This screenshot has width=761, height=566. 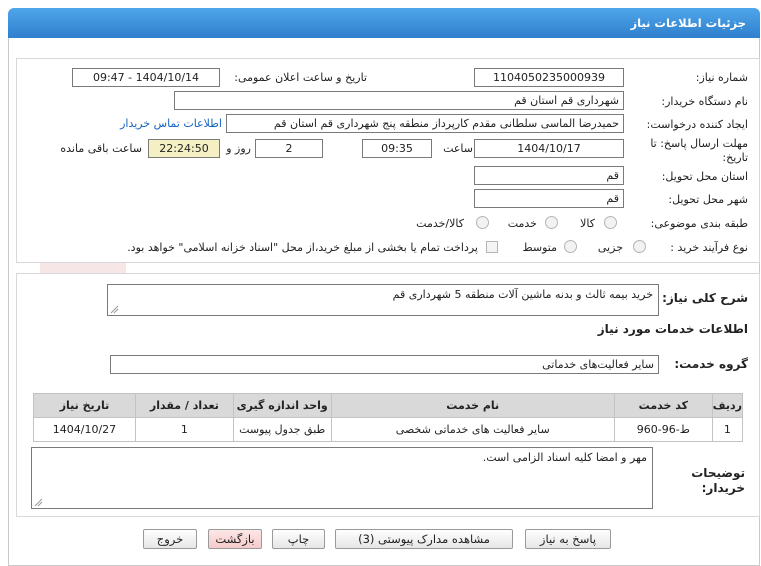 What do you see at coordinates (708, 199) in the screenshot?
I see `city-label: شهر محل تحویل:` at bounding box center [708, 199].